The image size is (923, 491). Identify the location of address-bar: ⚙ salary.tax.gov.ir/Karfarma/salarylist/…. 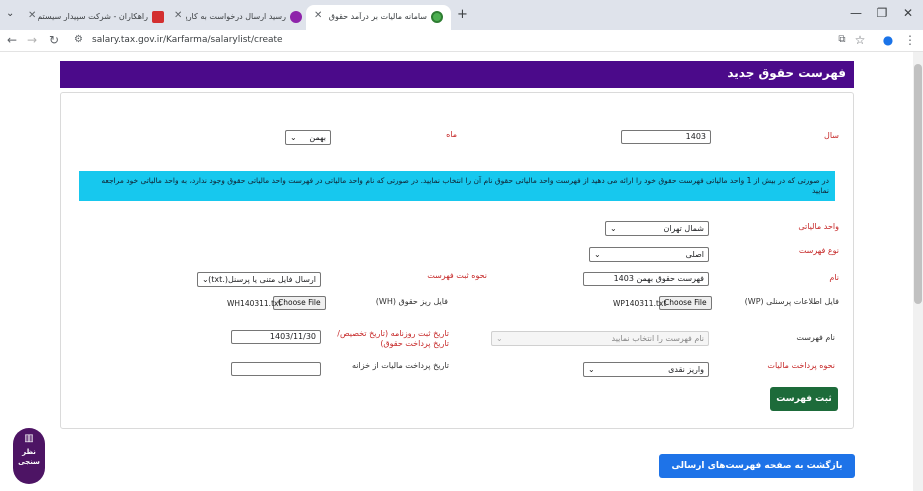
(453, 41).